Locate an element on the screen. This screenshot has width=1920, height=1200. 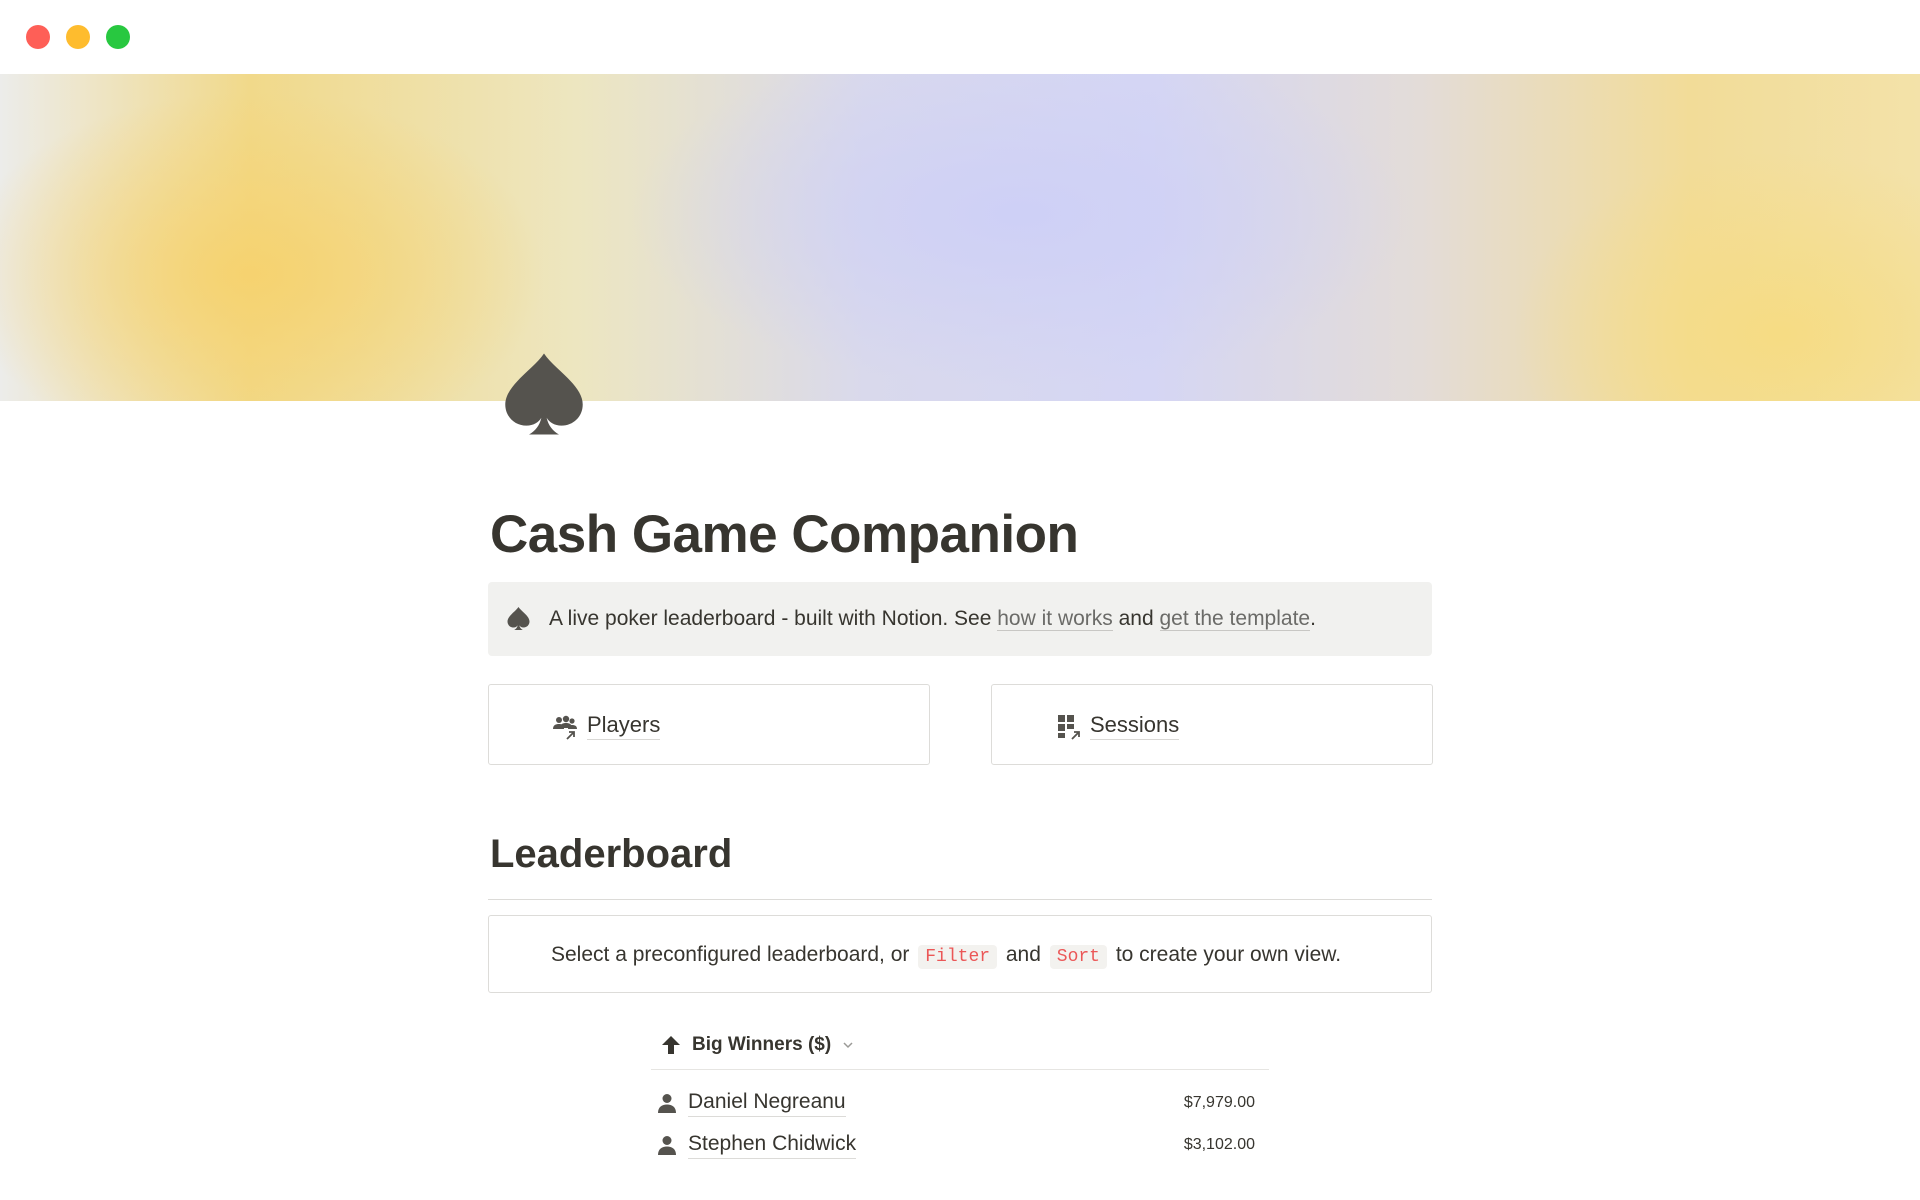
callout-text-after: . is located at coordinates (1313, 618).